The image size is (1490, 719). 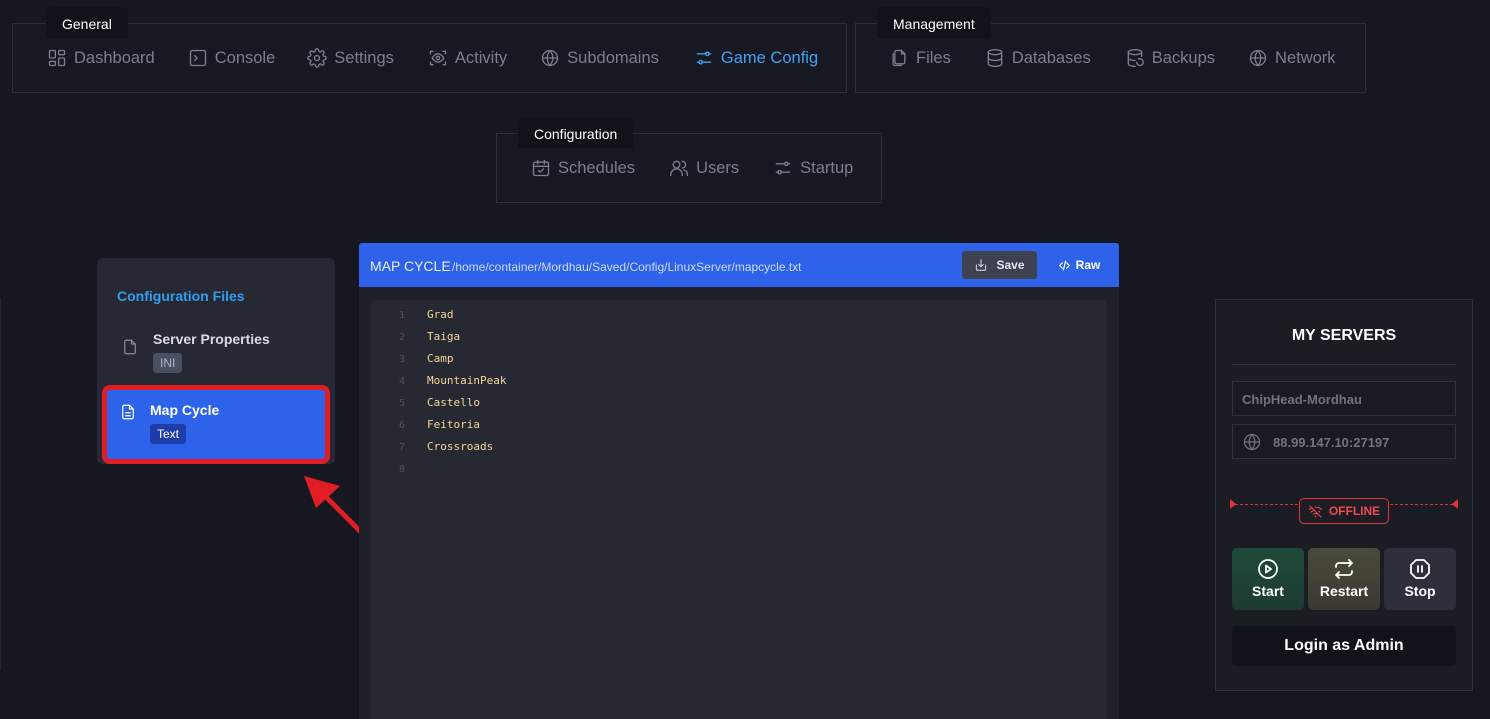 I want to click on line-number: 7, so click(x=401, y=447).